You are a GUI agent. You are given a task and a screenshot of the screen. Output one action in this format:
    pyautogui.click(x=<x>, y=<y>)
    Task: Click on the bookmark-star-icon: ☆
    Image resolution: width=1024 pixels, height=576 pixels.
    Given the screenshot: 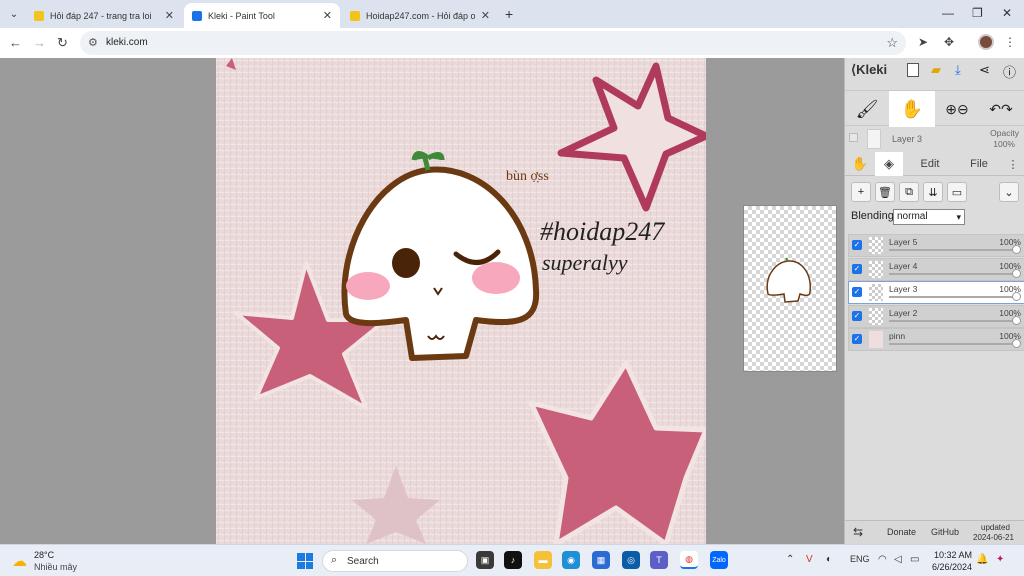 What is the action you would take?
    pyautogui.click(x=892, y=43)
    